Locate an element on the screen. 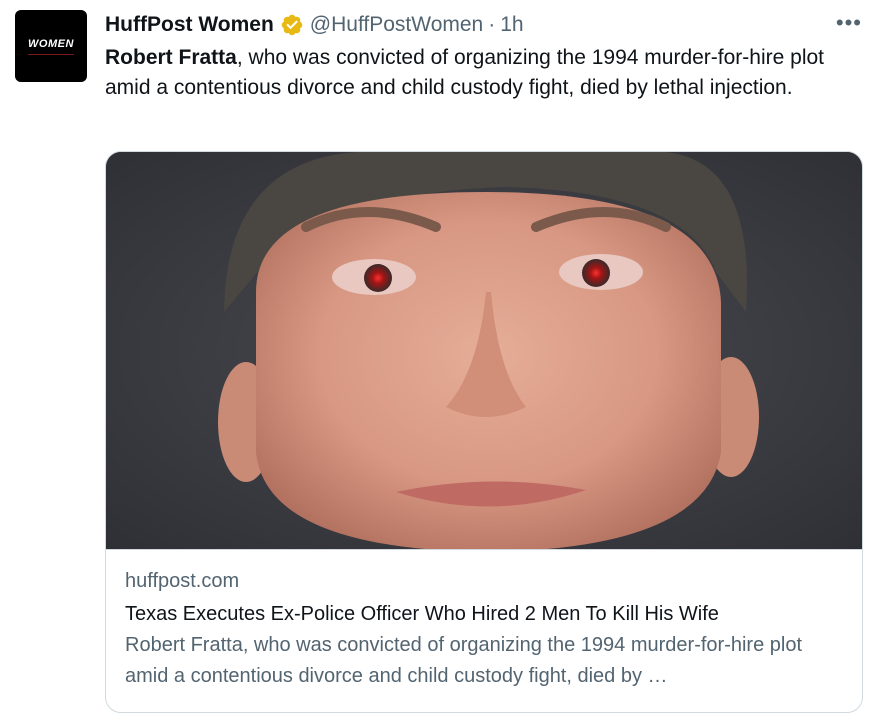  avatar: WOMEN is located at coordinates (51, 46).